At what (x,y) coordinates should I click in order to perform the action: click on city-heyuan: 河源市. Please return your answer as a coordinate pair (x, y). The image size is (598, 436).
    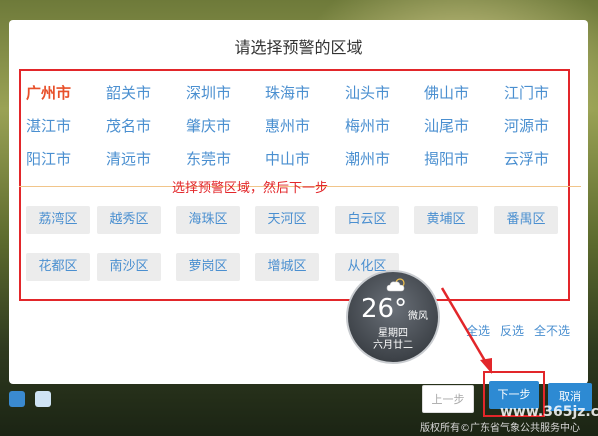
    Looking at the image, I should click on (526, 125).